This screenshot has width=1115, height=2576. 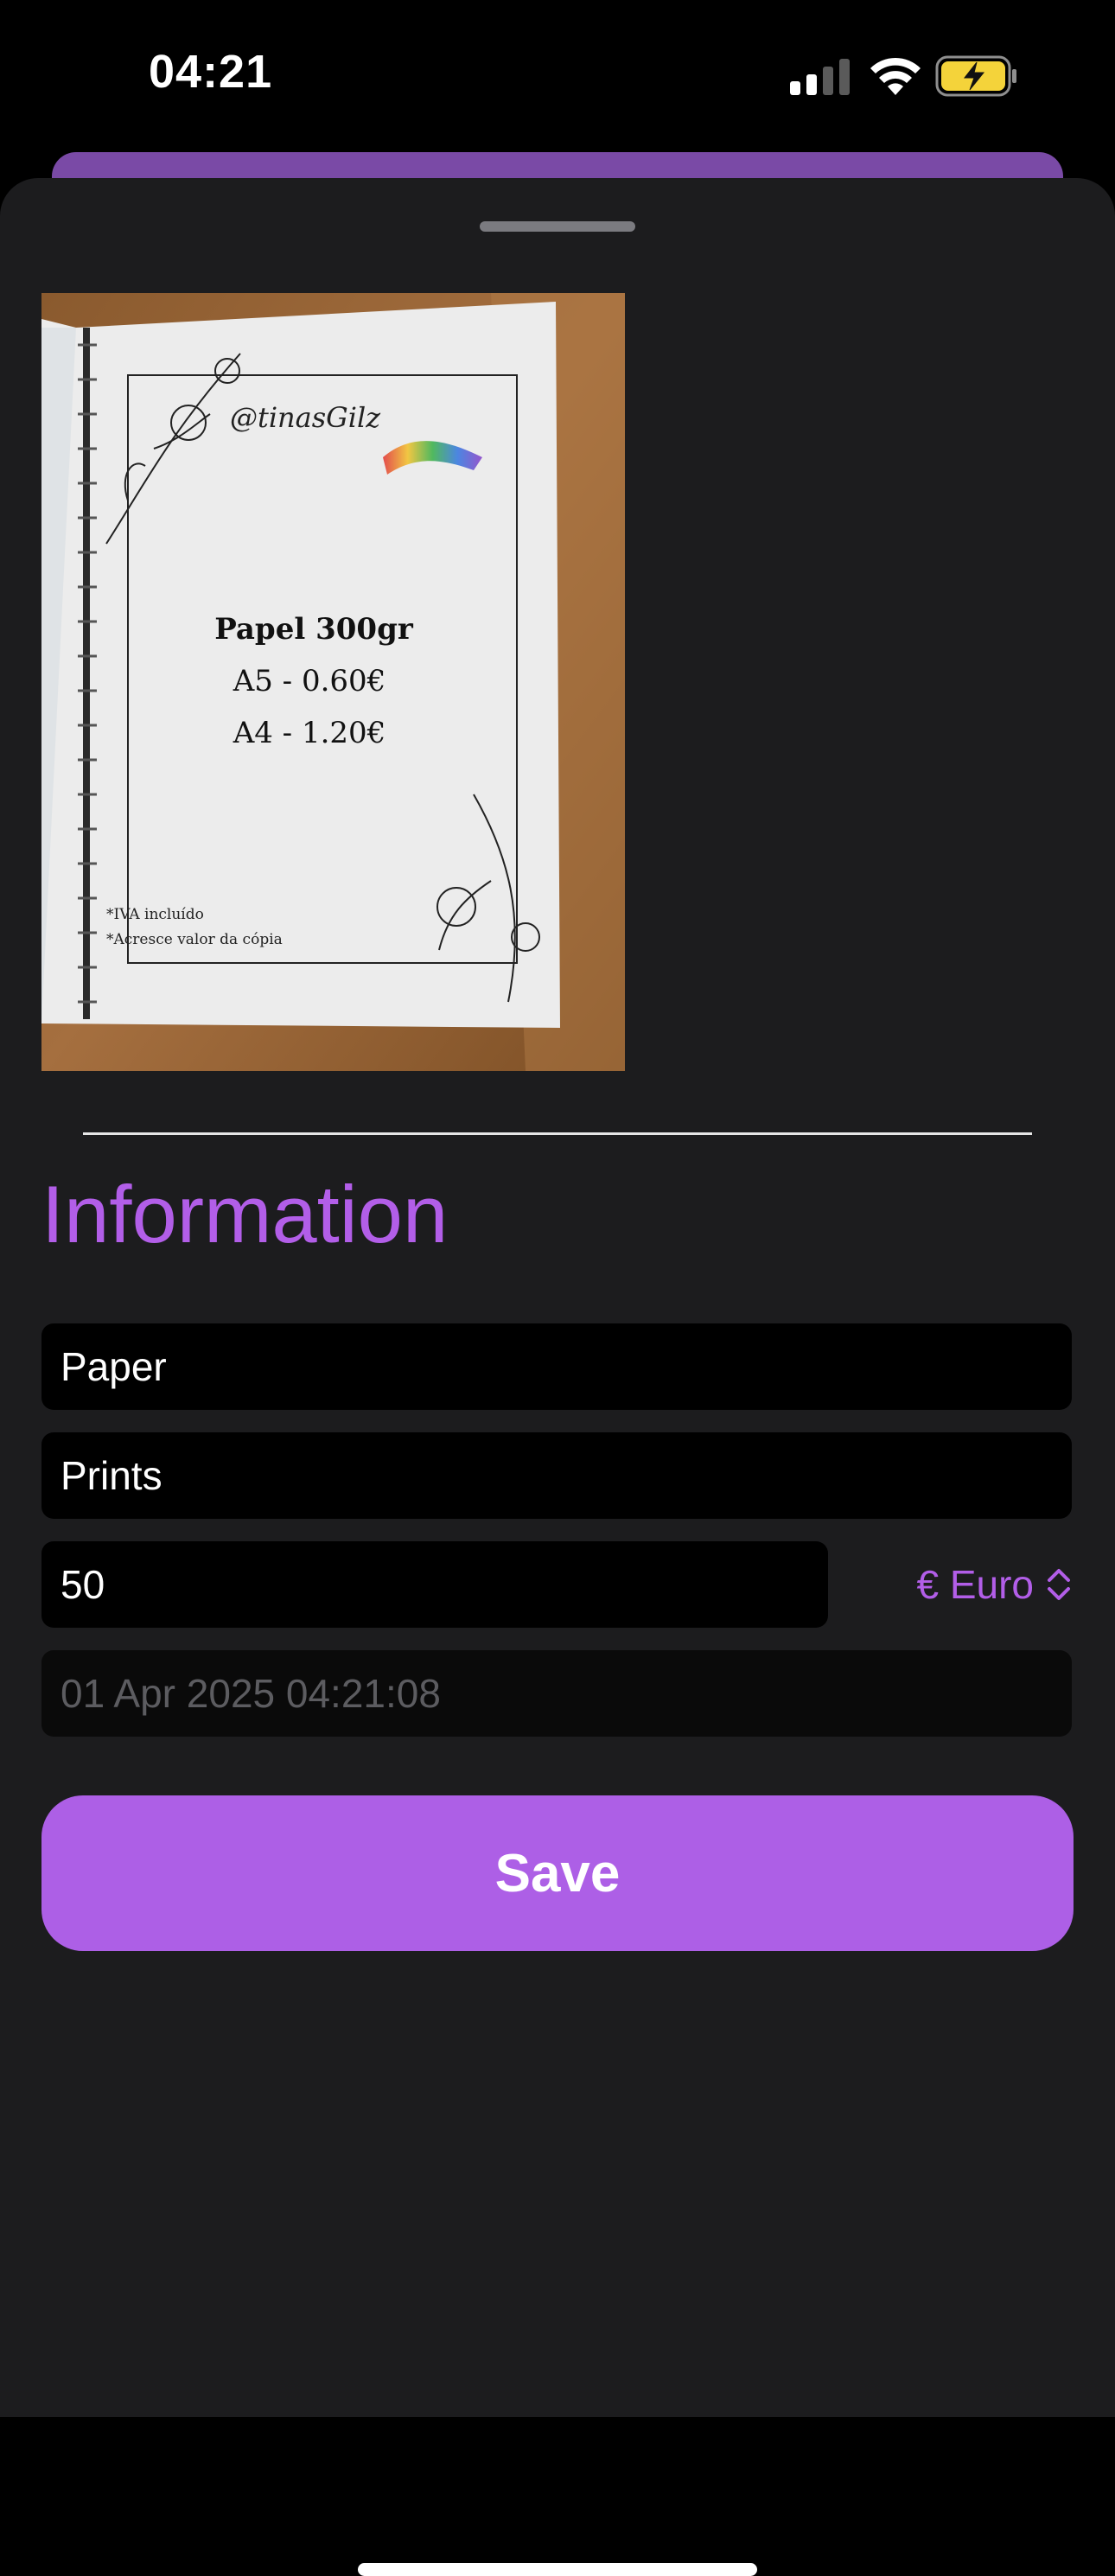 What do you see at coordinates (155, 914) in the screenshot?
I see `svg-text: *IVA incluído` at bounding box center [155, 914].